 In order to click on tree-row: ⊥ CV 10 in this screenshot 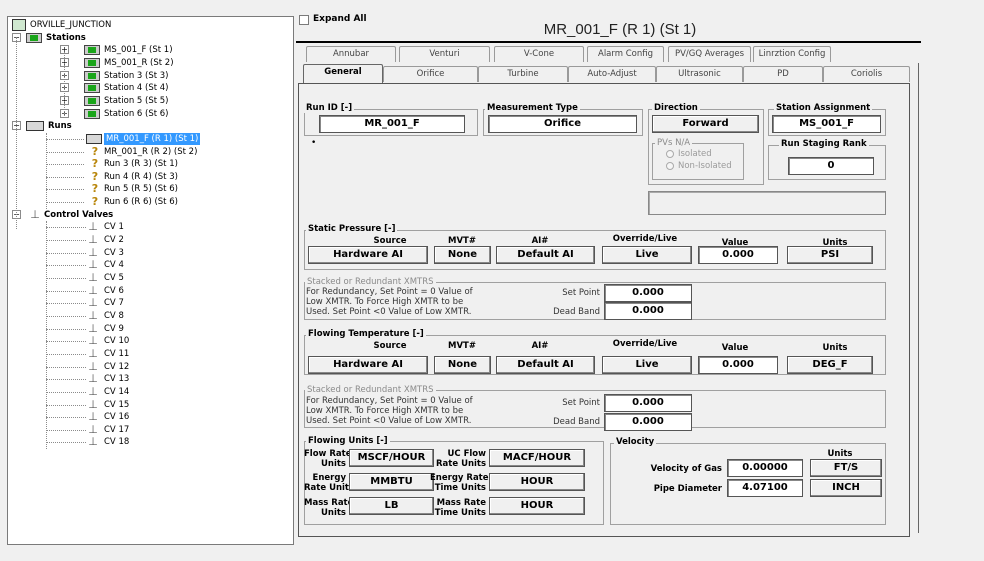, I will do `click(150, 341)`.